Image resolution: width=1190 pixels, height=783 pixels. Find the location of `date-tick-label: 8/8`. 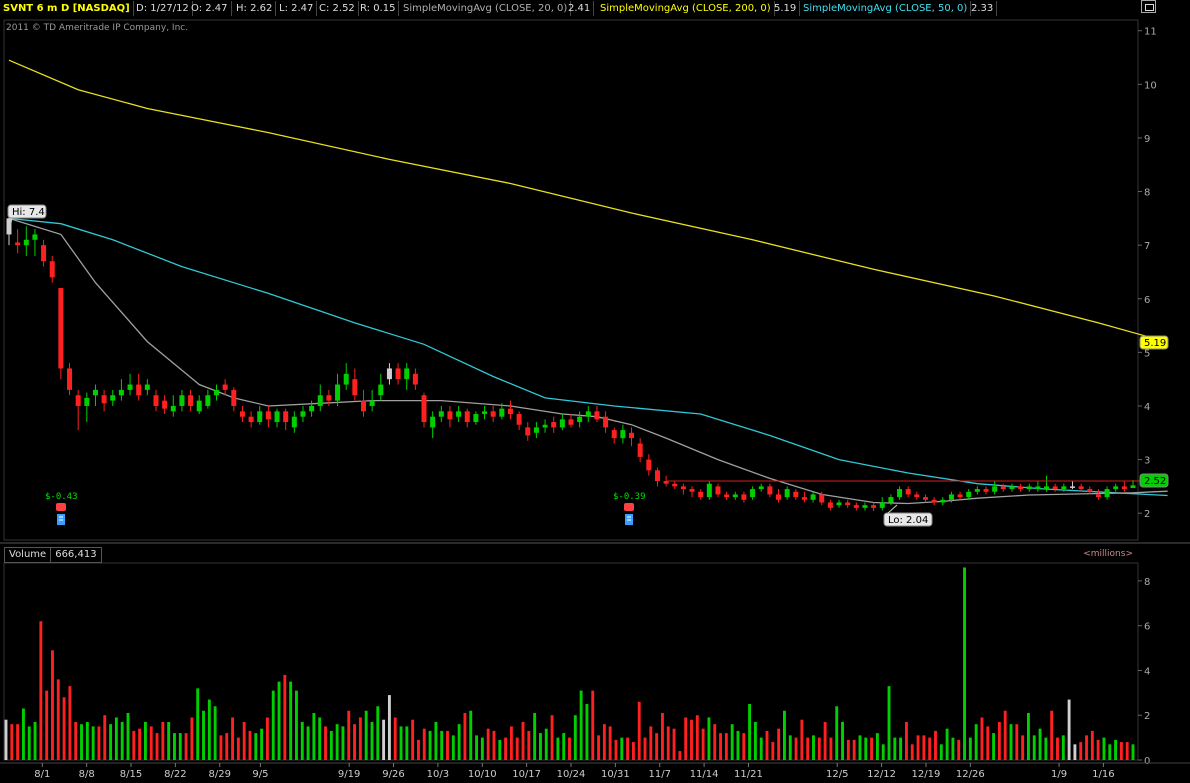

date-tick-label: 8/8 is located at coordinates (87, 774).